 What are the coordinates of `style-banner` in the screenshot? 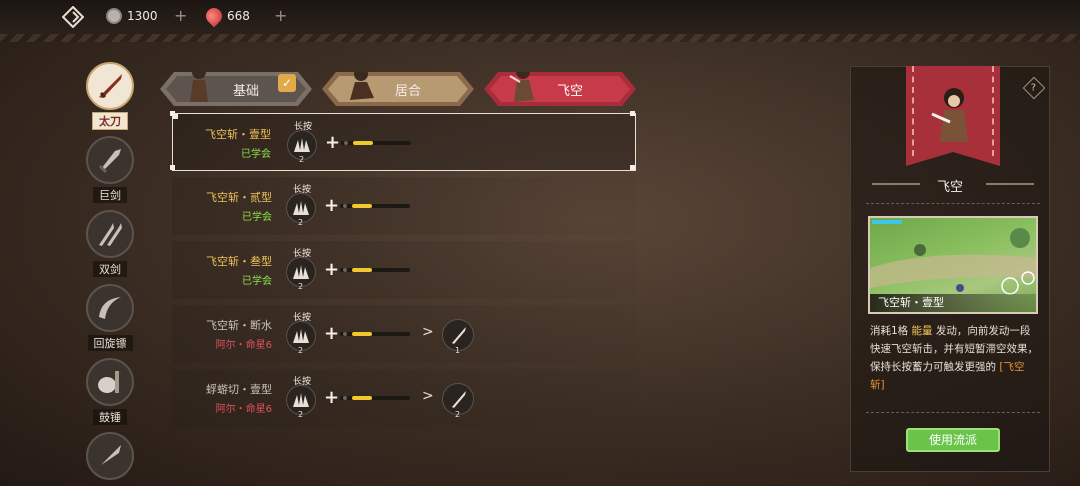 It's located at (953, 116).